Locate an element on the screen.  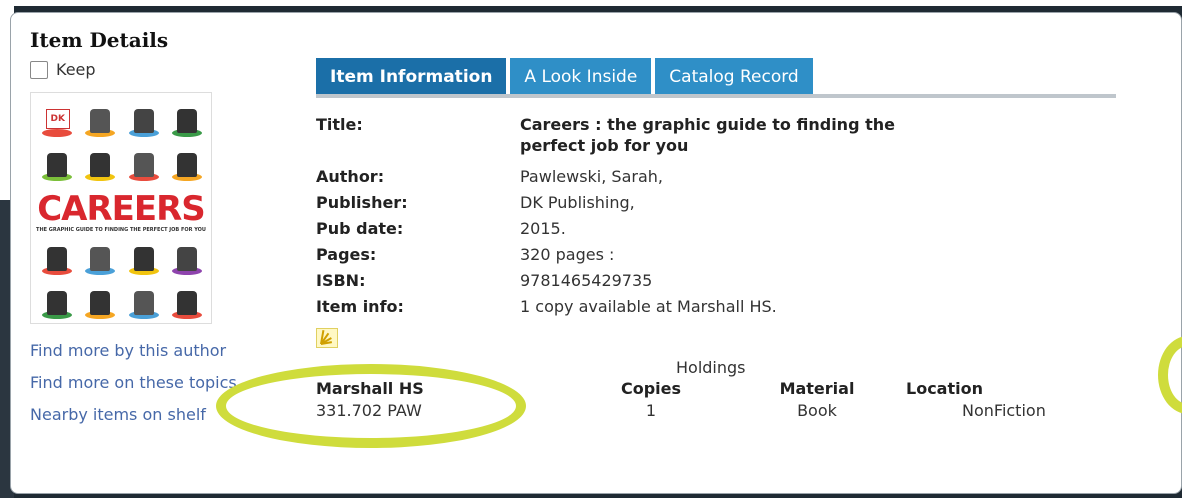
holdings-col-material: Material is located at coordinates (817, 388).